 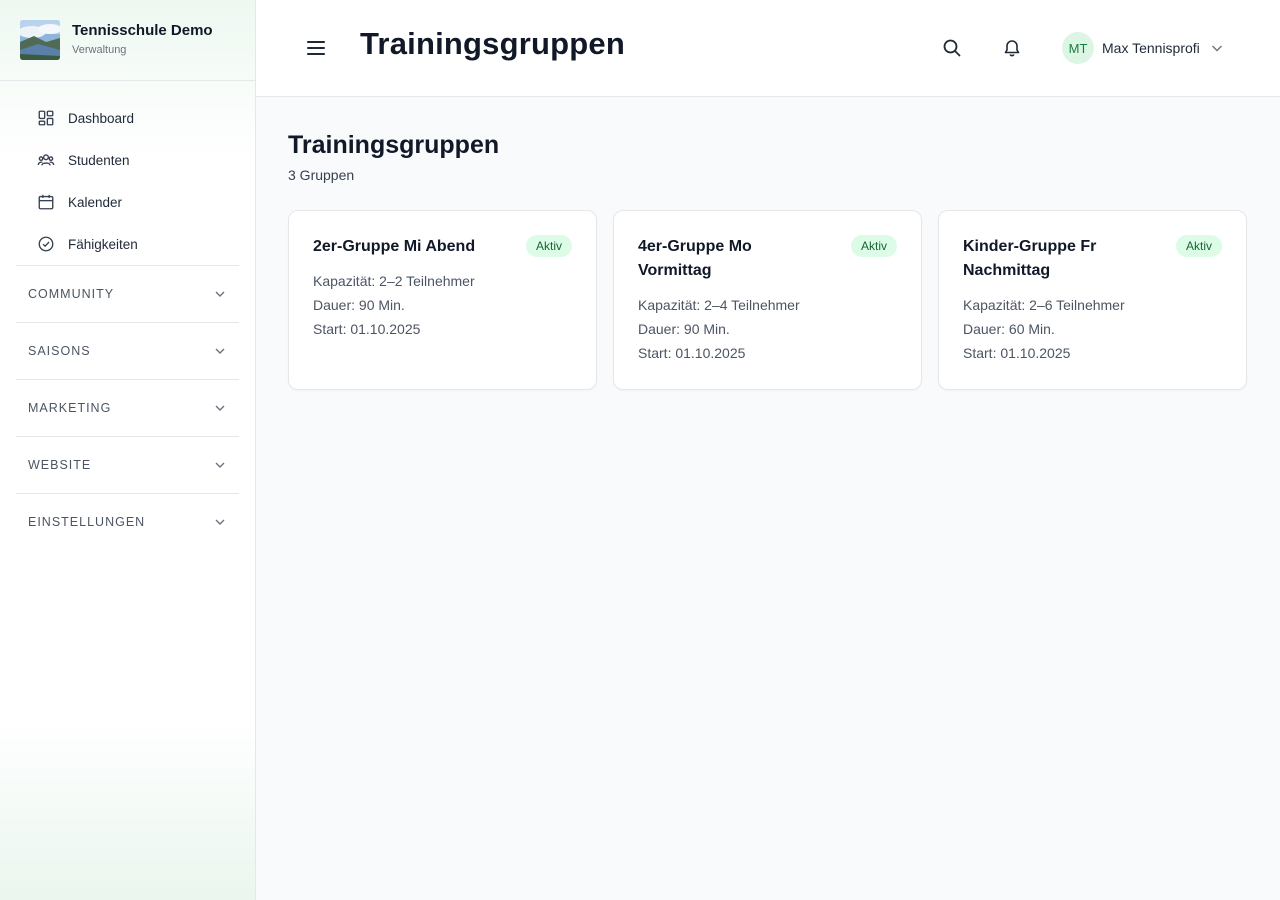 I want to click on page-title: Trainingsgruppen, so click(x=394, y=145).